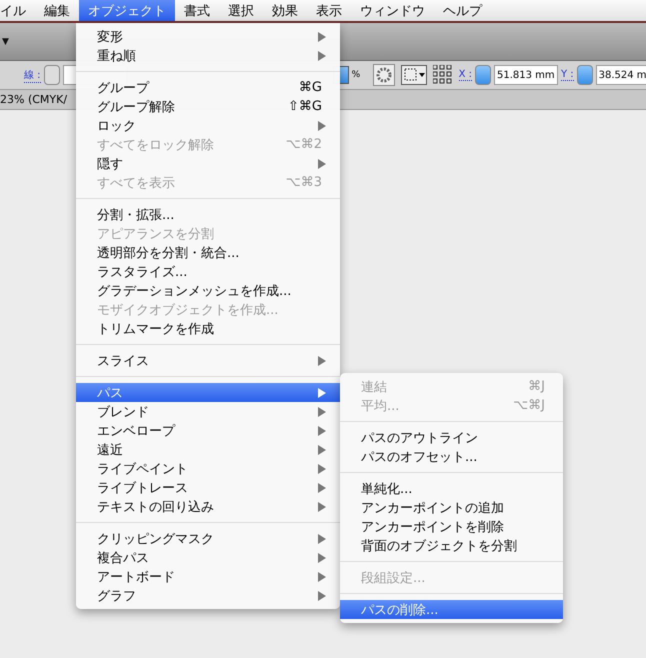  I want to click on dropdown-glyph: ▼, so click(5, 41).